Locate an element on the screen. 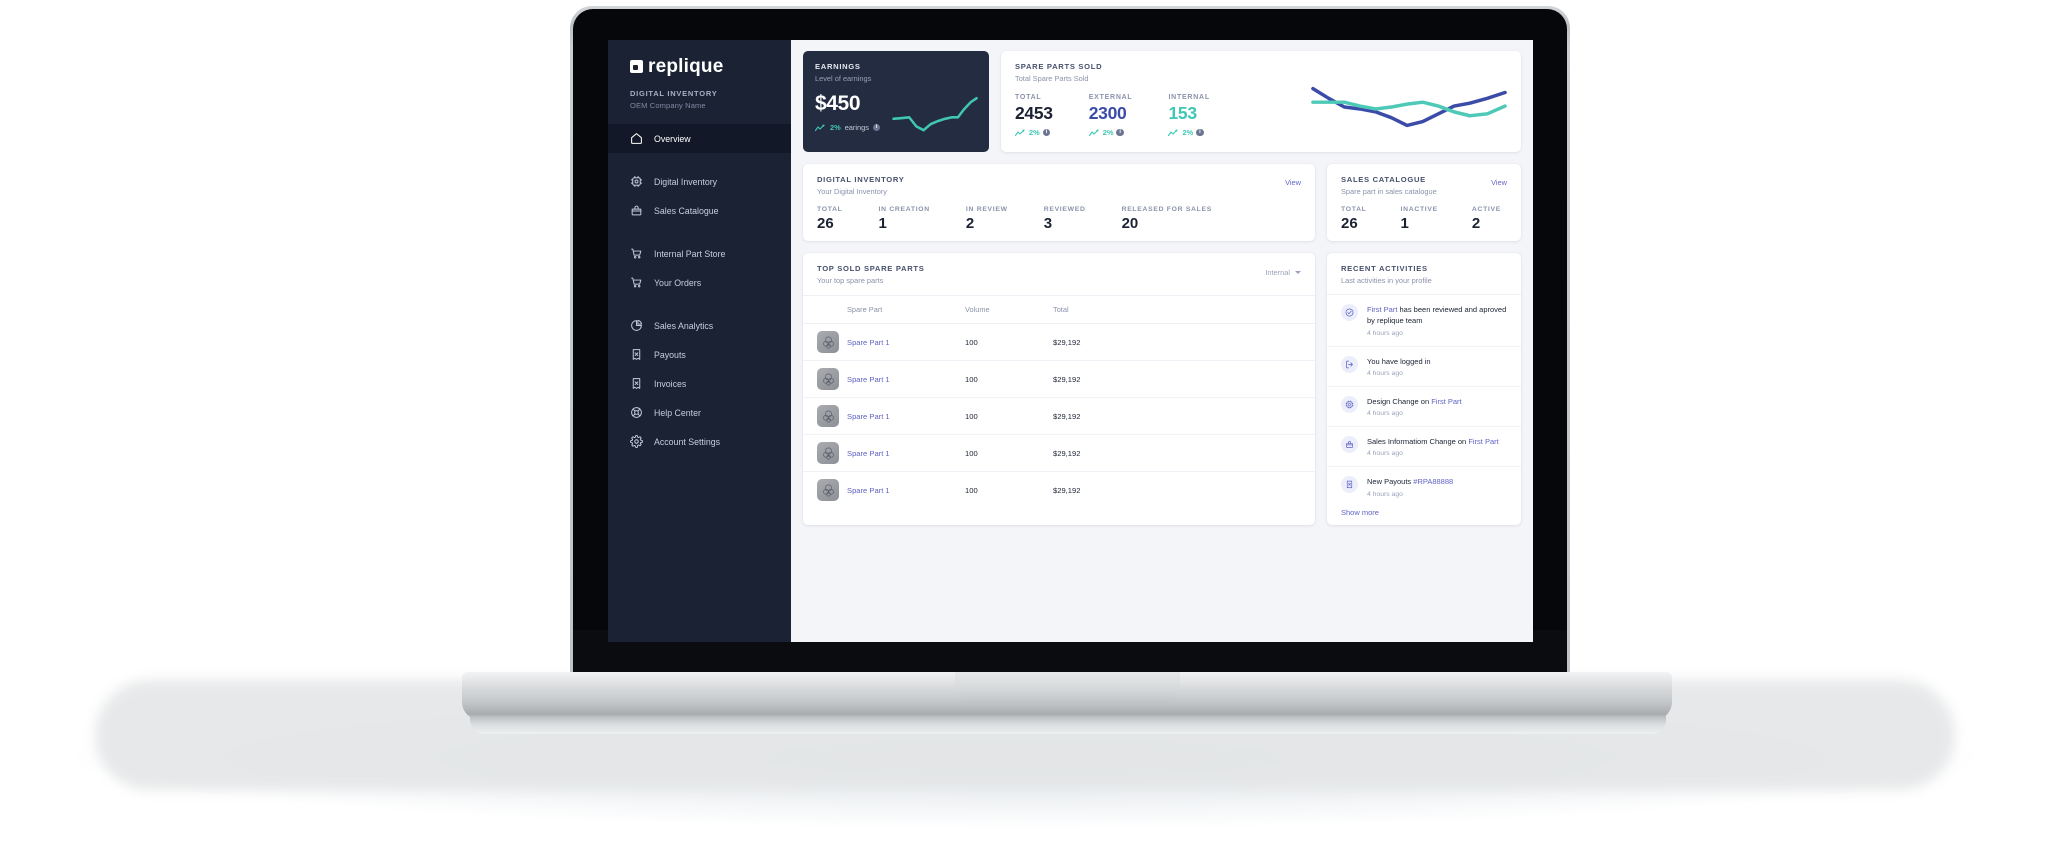 This screenshot has height=846, width=2048. logo: replique is located at coordinates (710, 66).